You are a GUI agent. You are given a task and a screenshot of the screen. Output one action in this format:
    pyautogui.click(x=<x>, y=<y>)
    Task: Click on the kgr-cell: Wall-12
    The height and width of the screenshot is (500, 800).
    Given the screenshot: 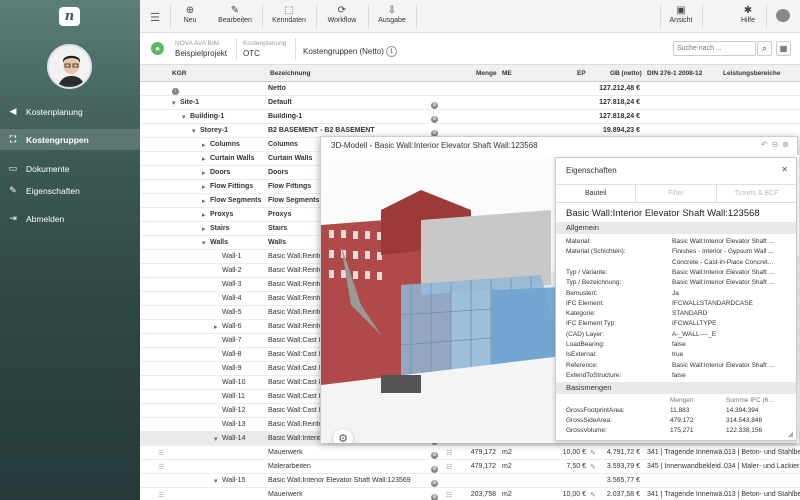 What is the action you would take?
    pyautogui.click(x=234, y=410)
    